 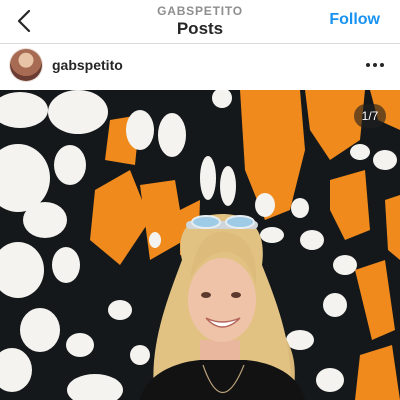 What do you see at coordinates (200, 22) in the screenshot?
I see `top-navigation-bar: GABSPETITO Posts Follow` at bounding box center [200, 22].